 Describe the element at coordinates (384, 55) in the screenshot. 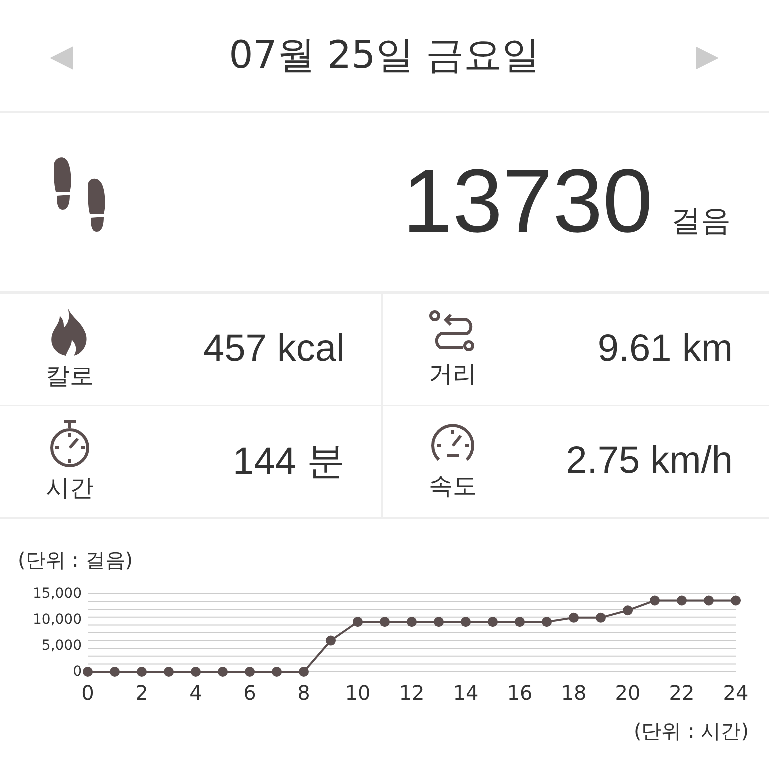

I see `date-title: 07월 25일 금요일` at that location.